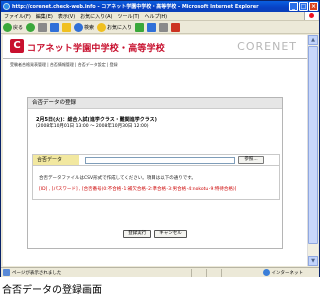 This screenshot has height=297, width=320. Describe the element at coordinates (37, 273) in the screenshot. I see `status-text: ページが表示されました` at that location.